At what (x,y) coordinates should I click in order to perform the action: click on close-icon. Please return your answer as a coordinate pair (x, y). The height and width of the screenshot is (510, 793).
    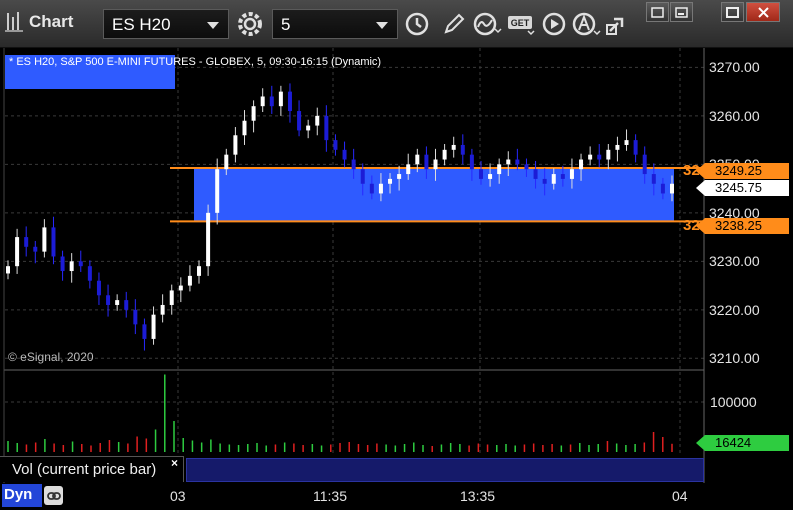
    Looking at the image, I should click on (763, 12).